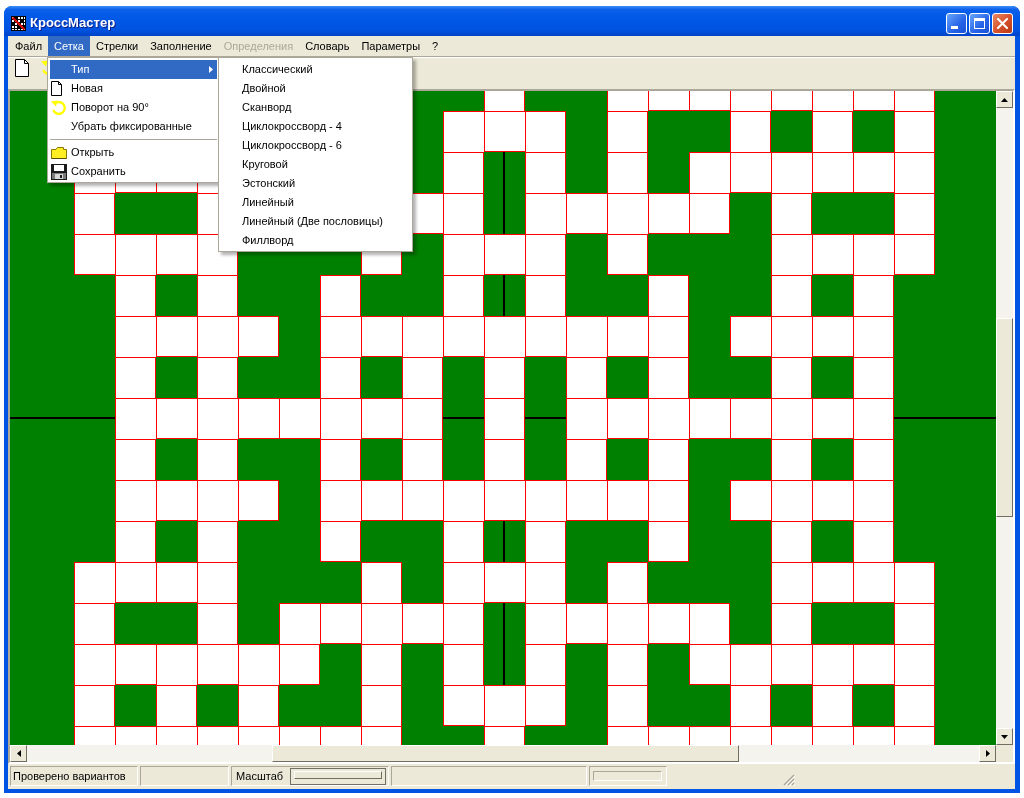  I want to click on page-icon, so click(22, 68).